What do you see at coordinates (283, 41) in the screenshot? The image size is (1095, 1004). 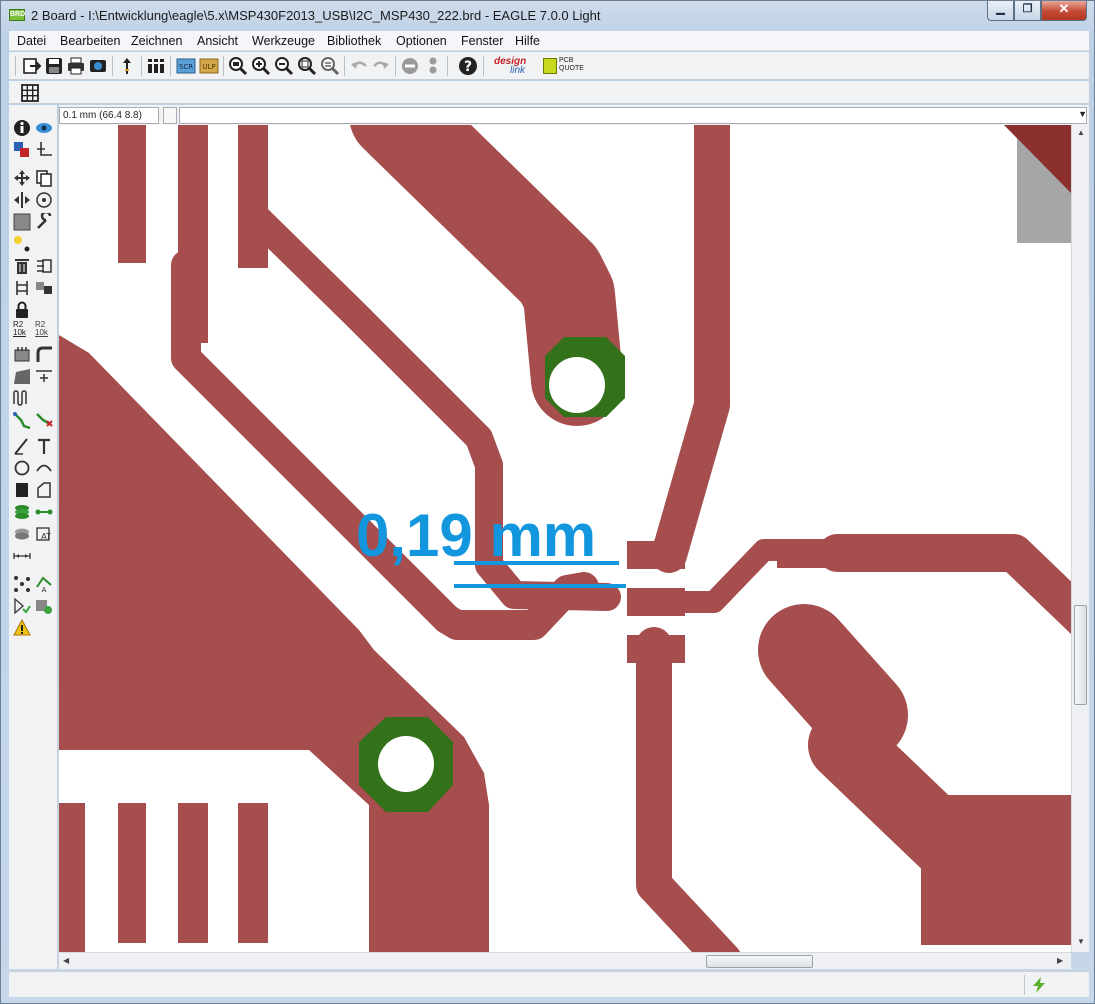 I see `menu-werkzeuge: Werkzeuge` at bounding box center [283, 41].